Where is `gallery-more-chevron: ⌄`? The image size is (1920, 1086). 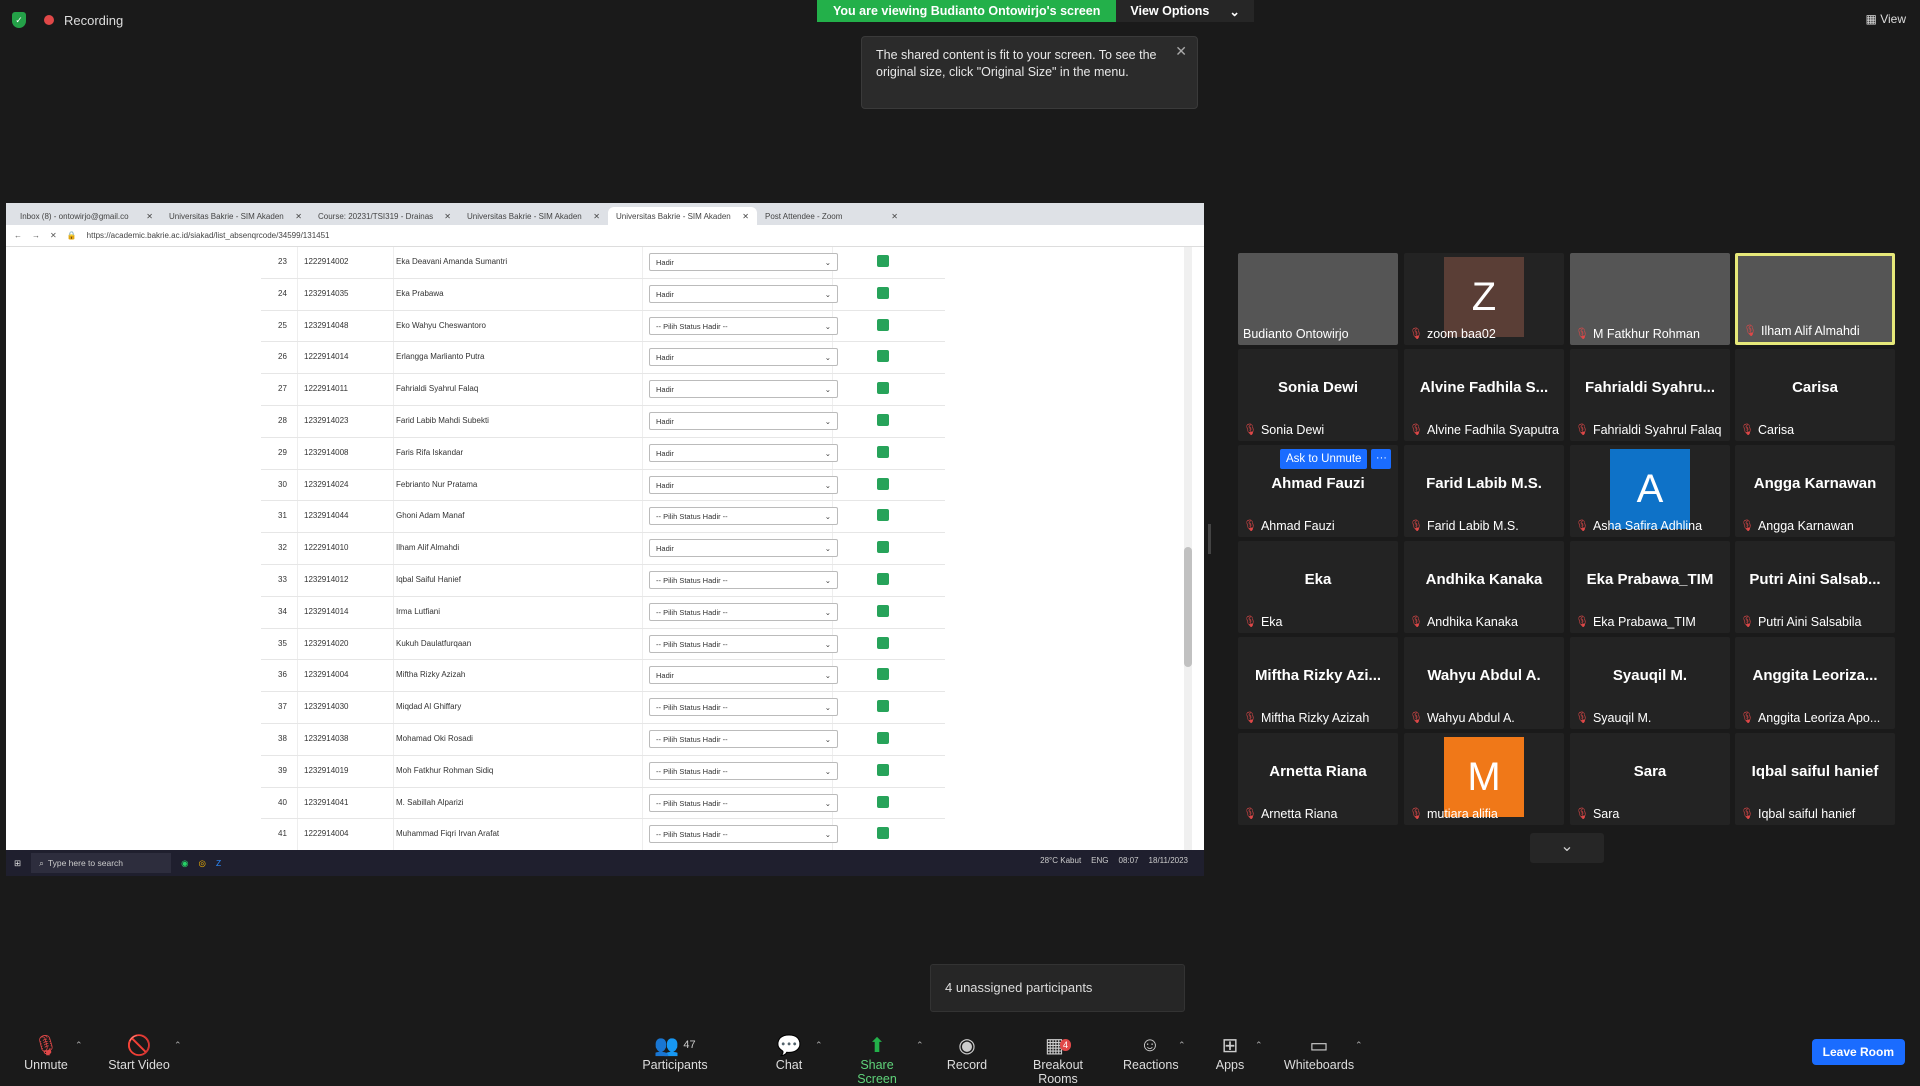 gallery-more-chevron: ⌄ is located at coordinates (1567, 848).